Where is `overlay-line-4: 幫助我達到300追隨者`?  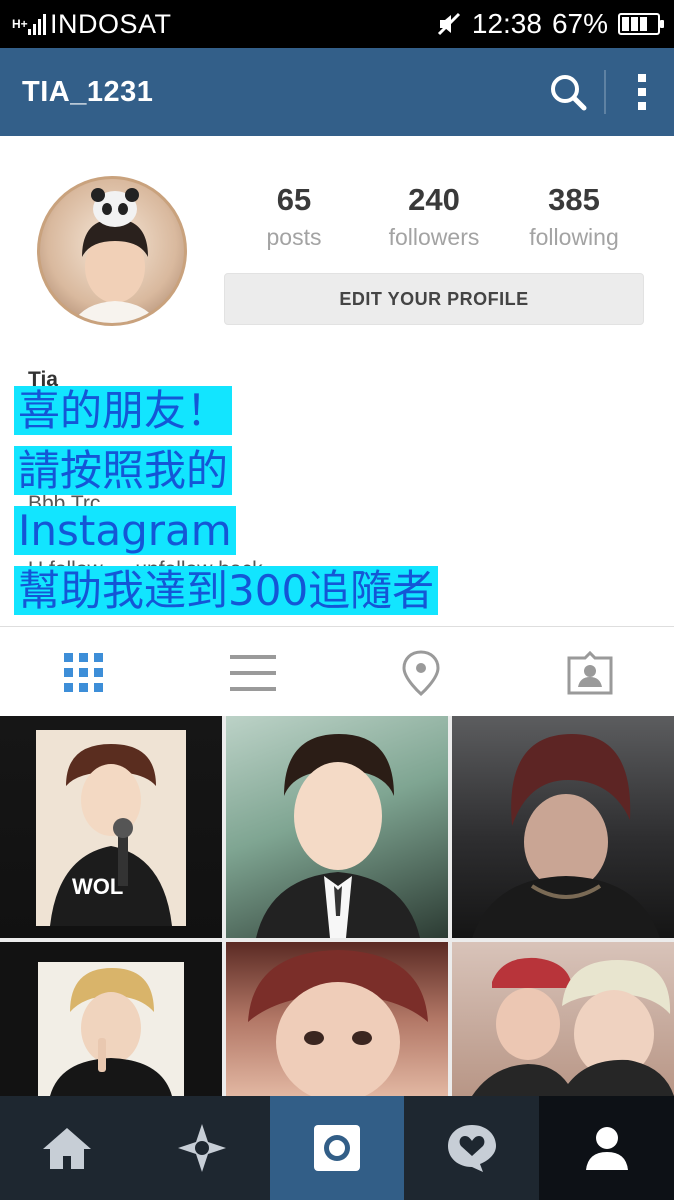 overlay-line-4: 幫助我達到300追隨者 is located at coordinates (294, 591).